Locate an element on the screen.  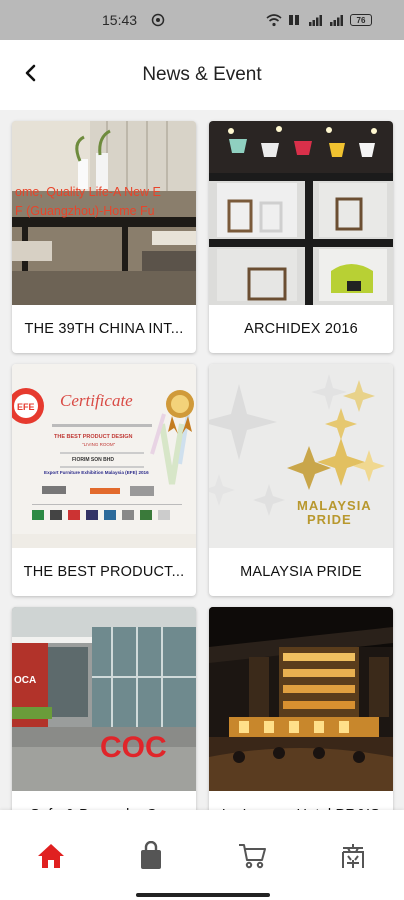
back-arrow-icon is located at coordinates (31, 75).